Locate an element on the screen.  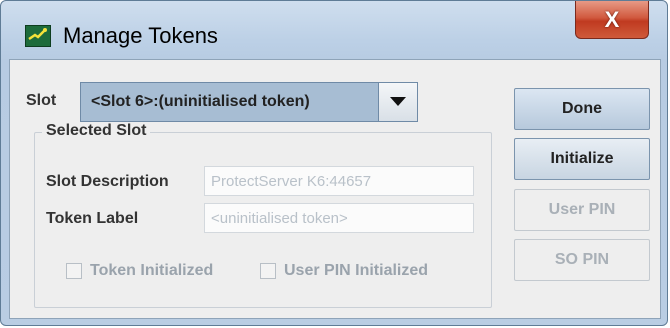
token-manager-icon is located at coordinates (38, 36).